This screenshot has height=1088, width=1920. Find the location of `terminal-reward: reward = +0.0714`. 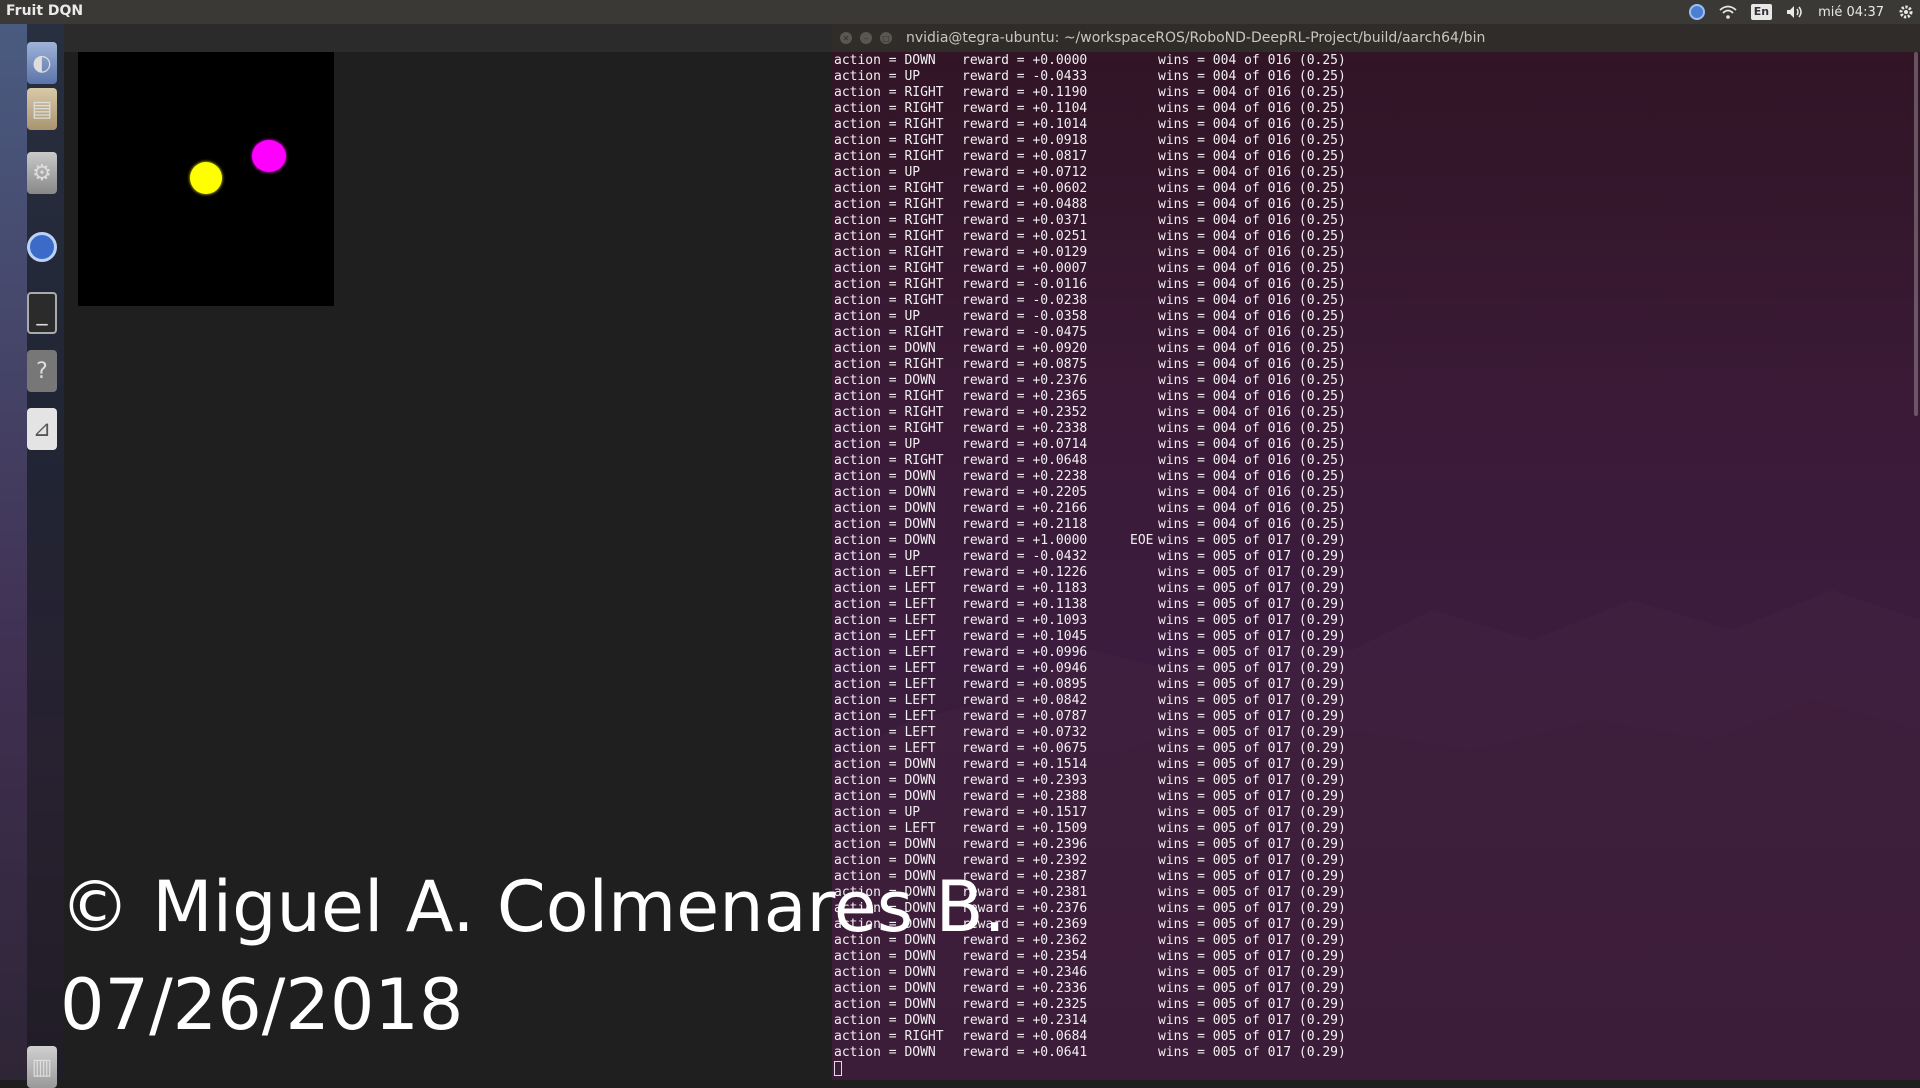

terminal-reward: reward = +0.0714 is located at coordinates (1025, 444).